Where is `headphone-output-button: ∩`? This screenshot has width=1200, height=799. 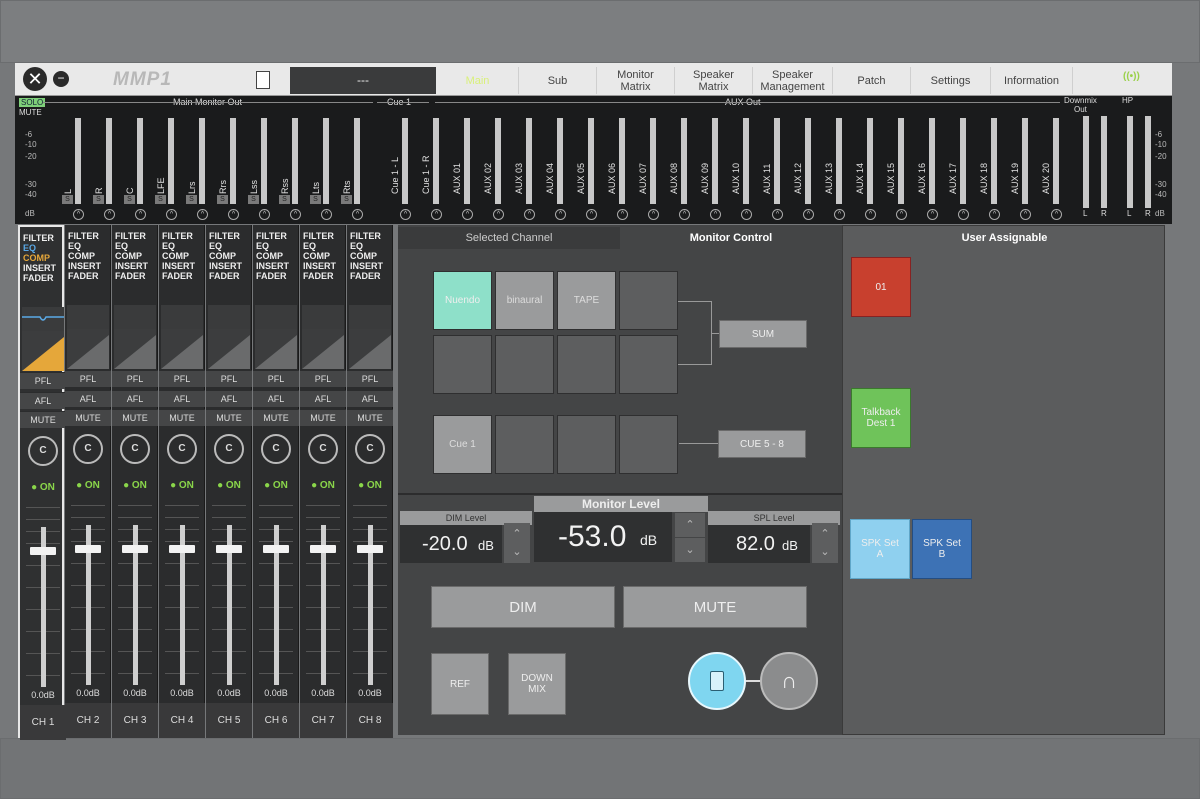
headphone-output-button: ∩ is located at coordinates (789, 681).